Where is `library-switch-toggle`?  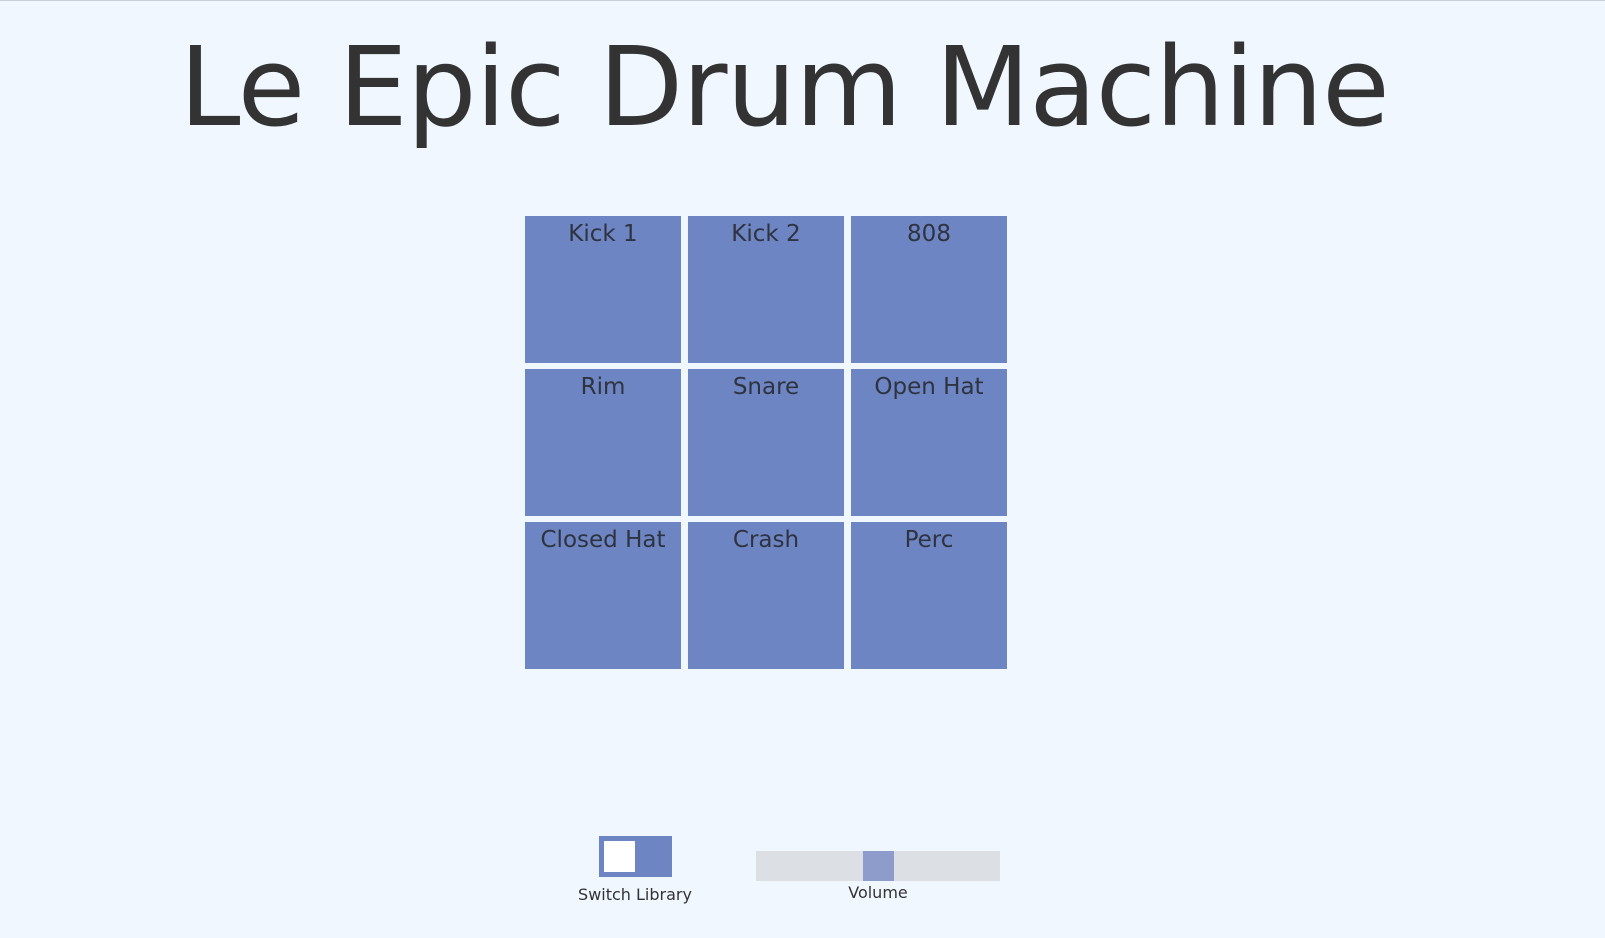
library-switch-toggle is located at coordinates (635, 856).